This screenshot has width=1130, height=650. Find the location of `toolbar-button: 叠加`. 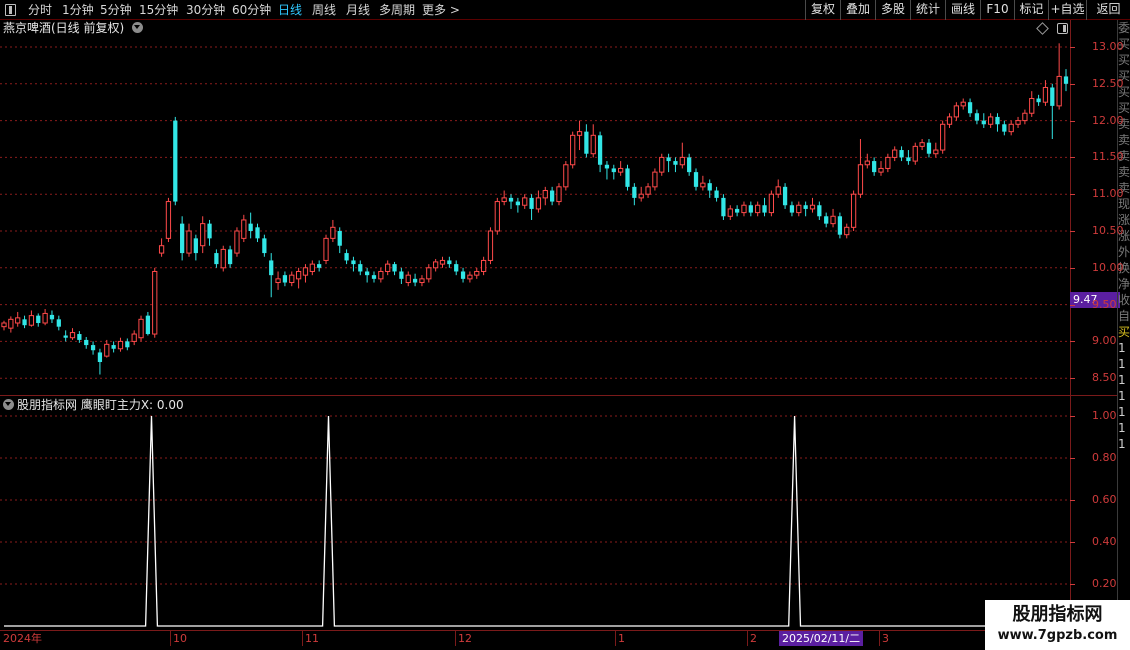

toolbar-button: 叠加 is located at coordinates (857, 10).